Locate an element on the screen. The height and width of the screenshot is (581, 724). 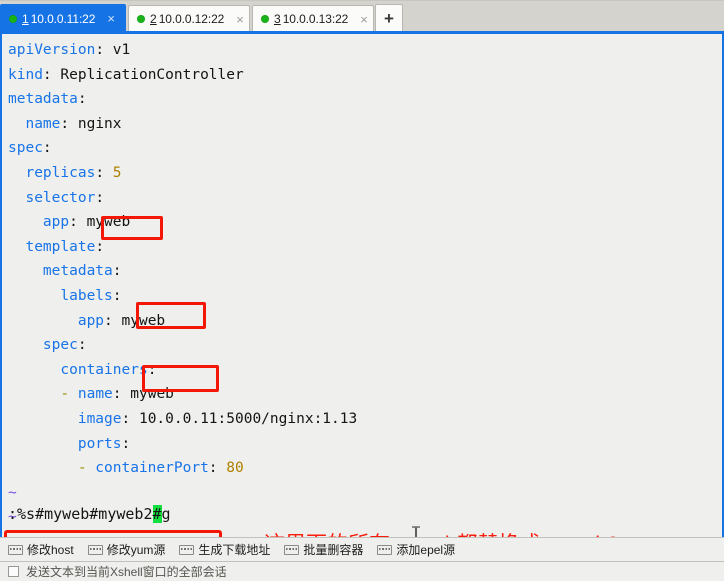
terminal-line: apiVersion: v1 is located at coordinates (364, 50).